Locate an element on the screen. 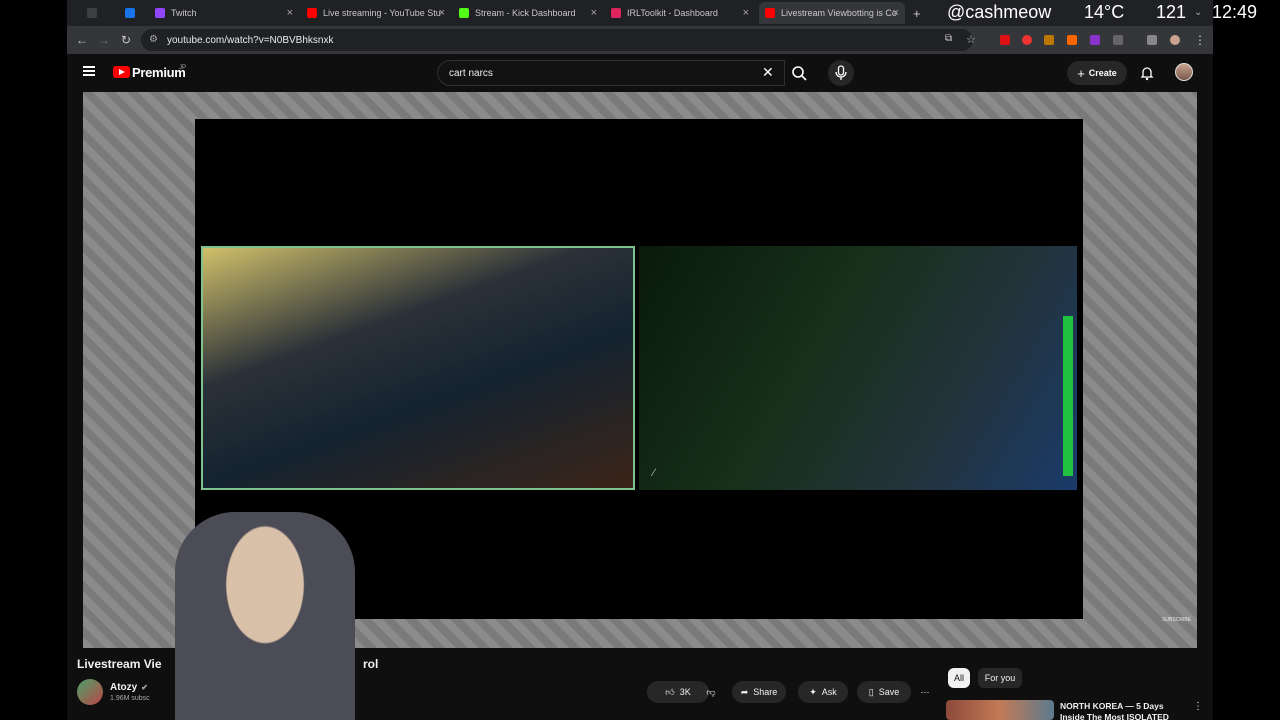  tab-label: Live streaming - YouTube Stu is located at coordinates (382, 13).